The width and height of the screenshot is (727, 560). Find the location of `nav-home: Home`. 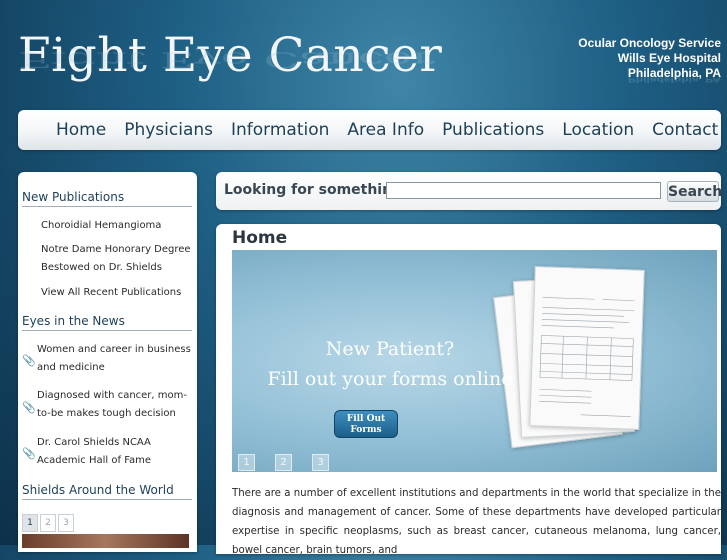

nav-home: Home is located at coordinates (81, 130).